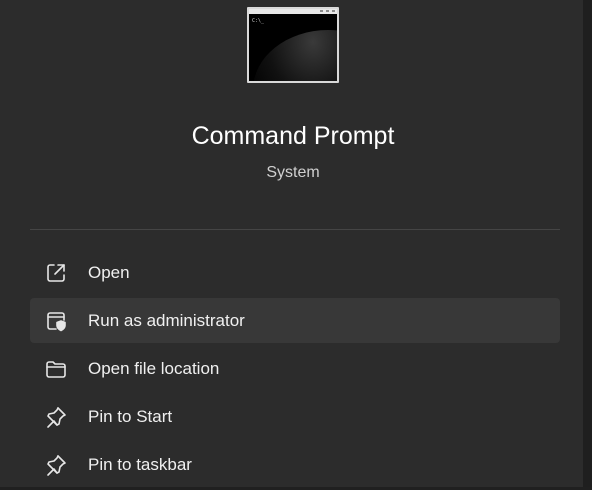  What do you see at coordinates (56, 321) in the screenshot?
I see `shield-window-icon` at bounding box center [56, 321].